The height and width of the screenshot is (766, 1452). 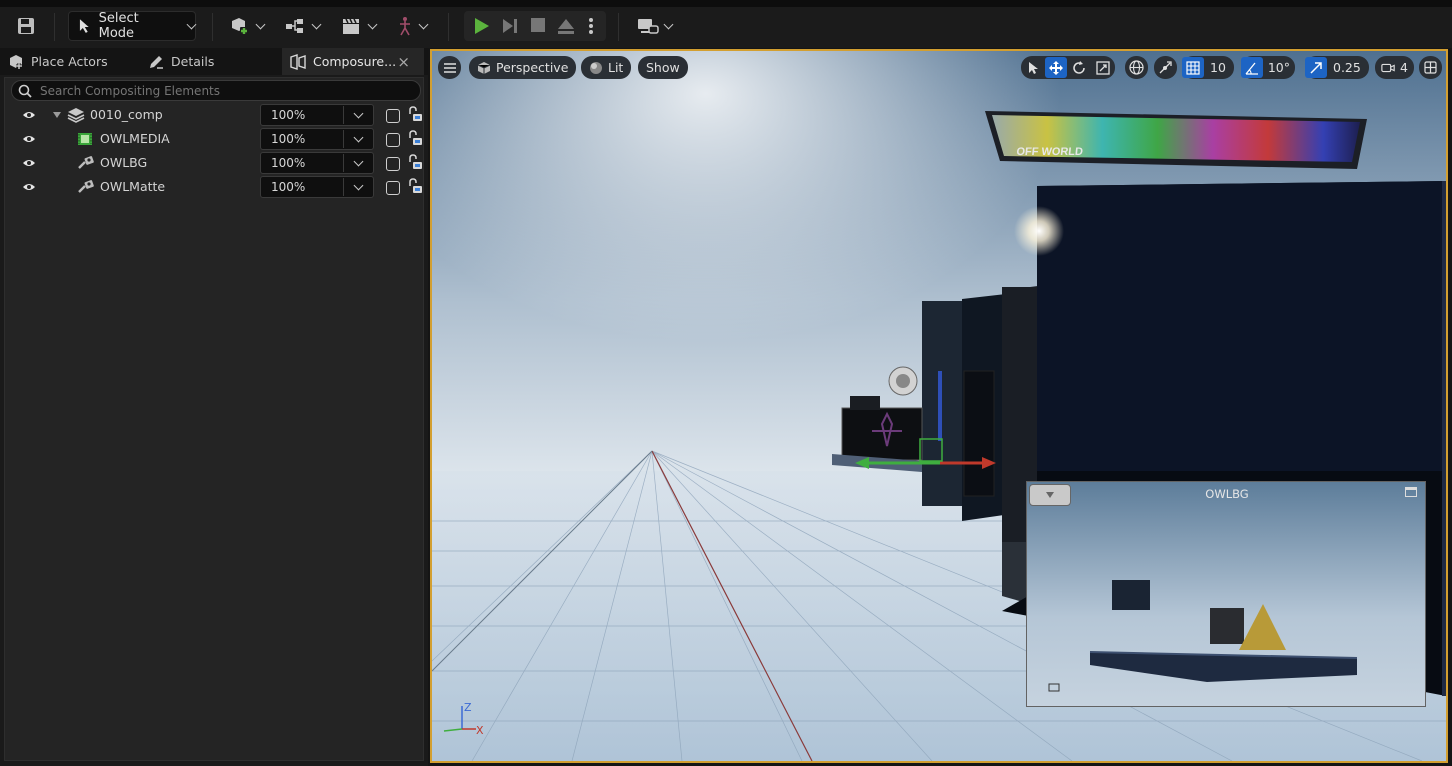 I want to click on translate-tool-button, so click(x=1056, y=67).